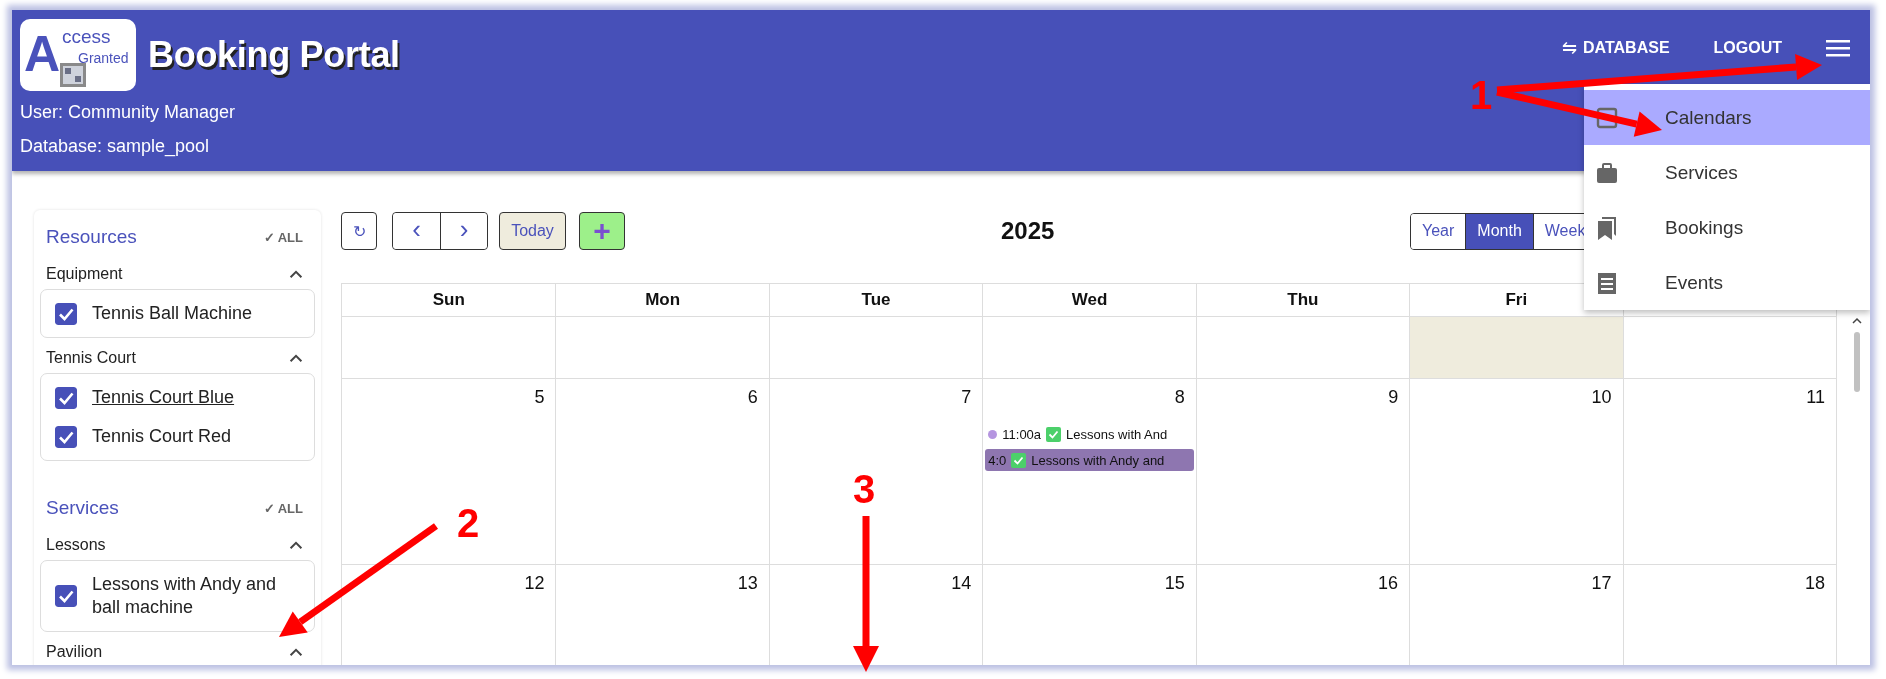  I want to click on section-title: Resources, so click(91, 237).